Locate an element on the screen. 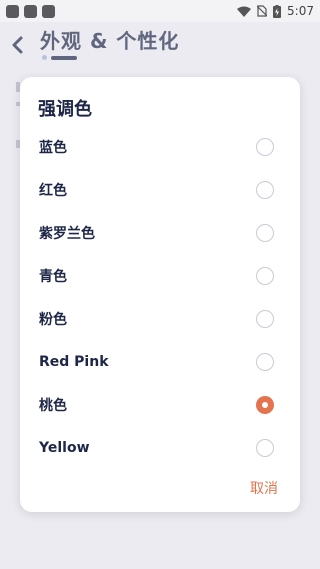 Image resolution: width=320 pixels, height=569 pixels. option-label: 紫罗兰色 is located at coordinates (67, 233).